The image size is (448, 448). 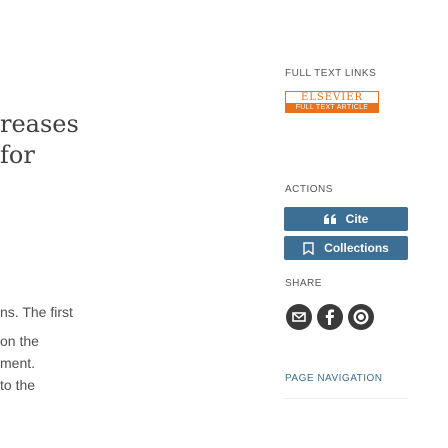 What do you see at coordinates (332, 97) in the screenshot?
I see `elsevier-logo-text: ELSEVIER` at bounding box center [332, 97].